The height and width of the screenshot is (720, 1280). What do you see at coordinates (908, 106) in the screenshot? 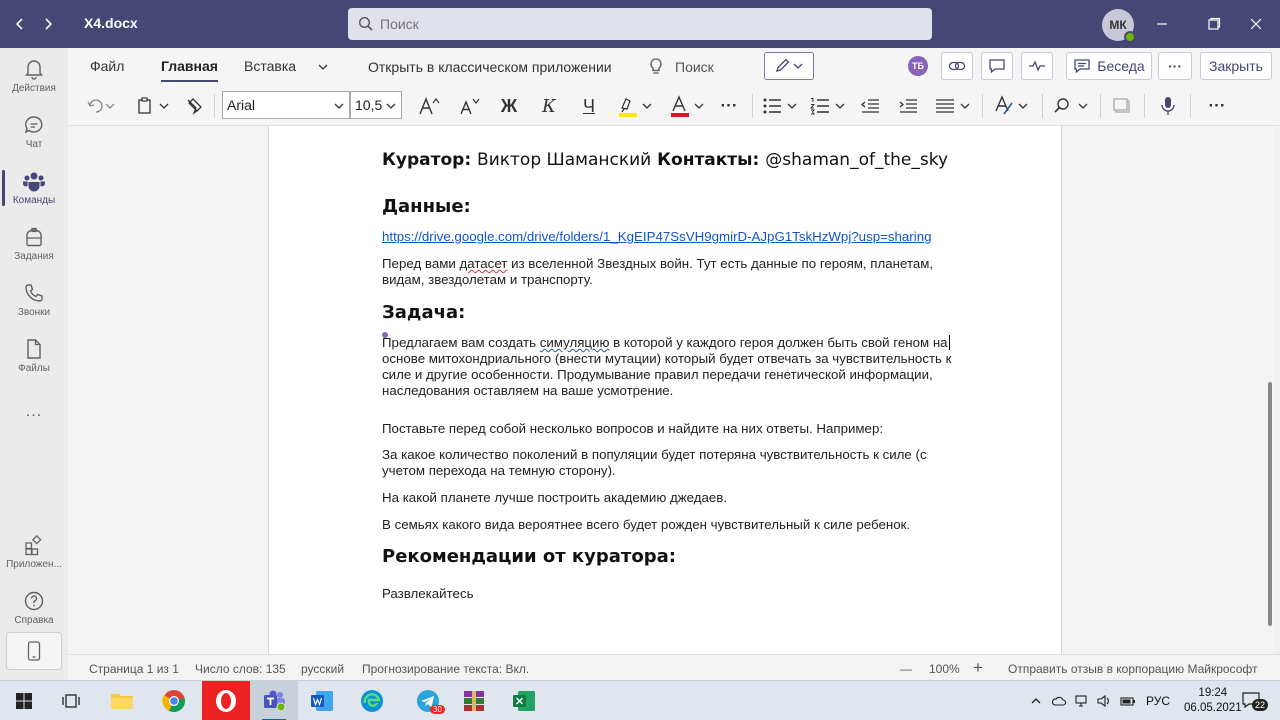
I see `increase-indent-button` at bounding box center [908, 106].